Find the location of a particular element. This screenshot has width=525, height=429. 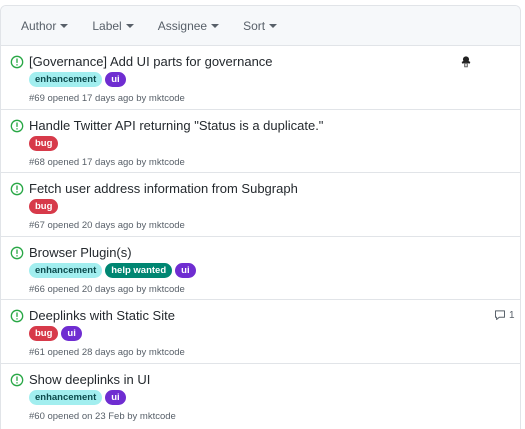

issue-meta: #69 opened 17 days ago by mktcode is located at coordinates (107, 98).